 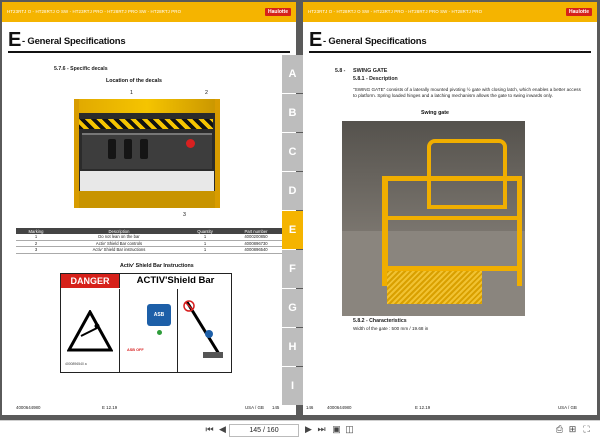 I want to click on section-heading: 5.7.6 - Specific decals, so click(x=81, y=69).